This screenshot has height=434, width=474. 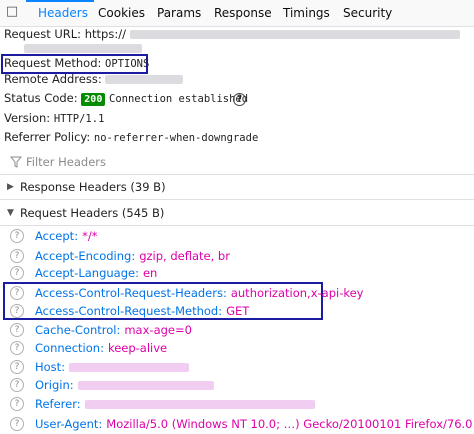 What do you see at coordinates (50, 367) in the screenshot?
I see `header-name: Host:` at bounding box center [50, 367].